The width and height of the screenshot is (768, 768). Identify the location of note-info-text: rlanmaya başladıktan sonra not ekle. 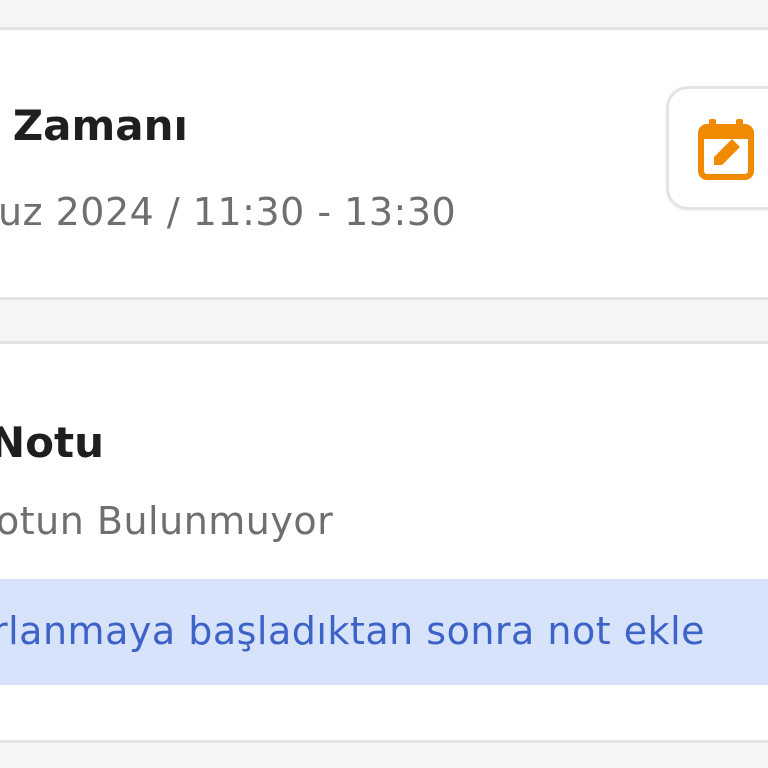
(353, 631).